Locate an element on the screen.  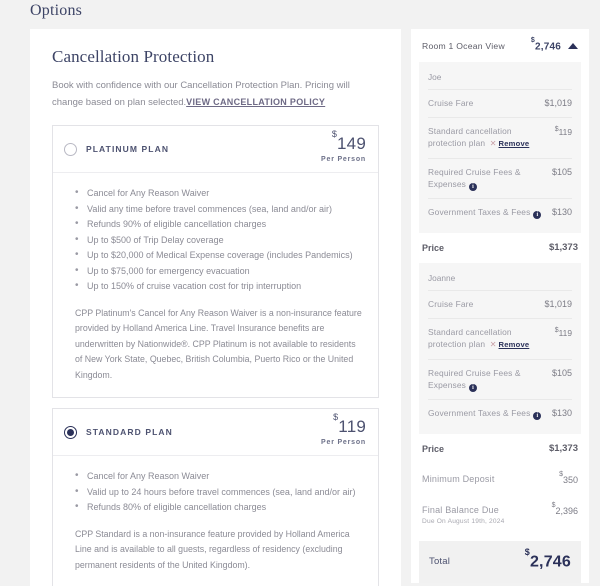
total-value: $2,746 is located at coordinates (548, 559).